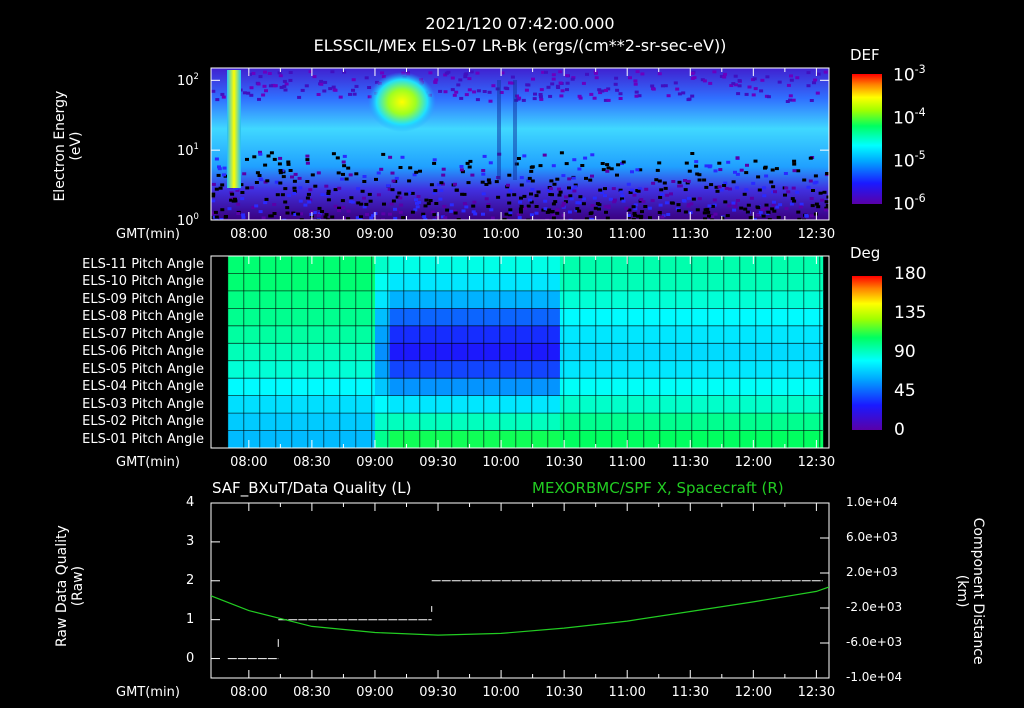 This screenshot has width=1024, height=708. Describe the element at coordinates (867, 353) in the screenshot. I see `deg-colorbar` at that location.